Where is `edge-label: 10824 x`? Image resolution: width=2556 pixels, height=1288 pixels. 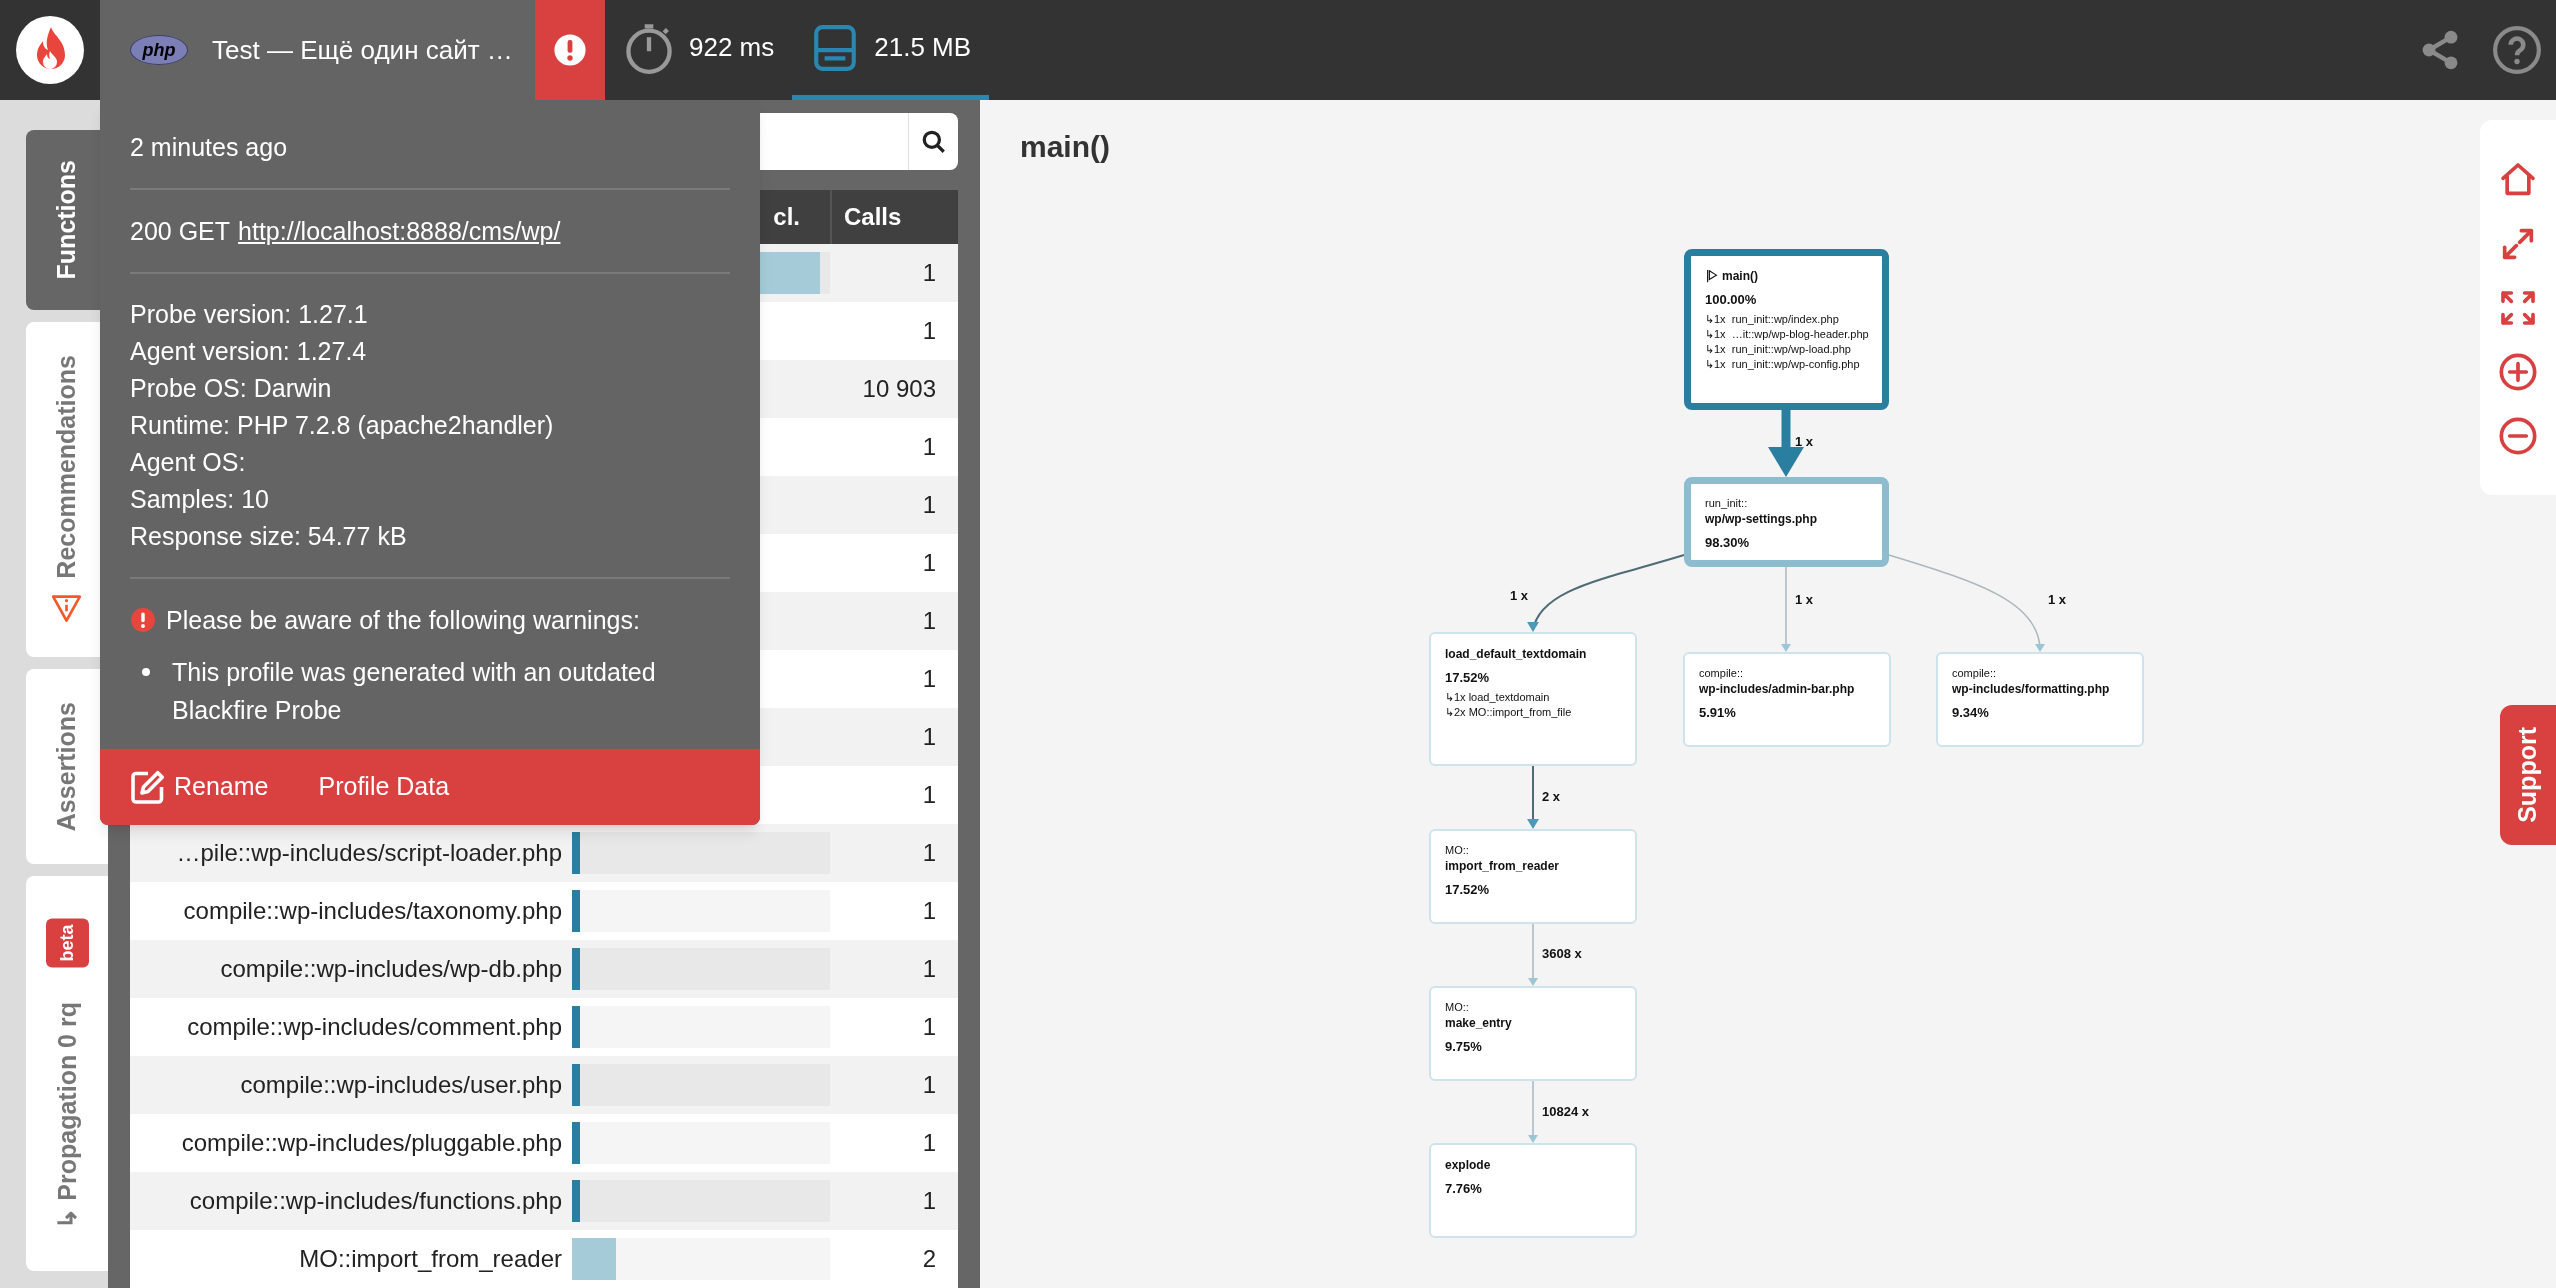
edge-label: 10824 x is located at coordinates (1565, 1112).